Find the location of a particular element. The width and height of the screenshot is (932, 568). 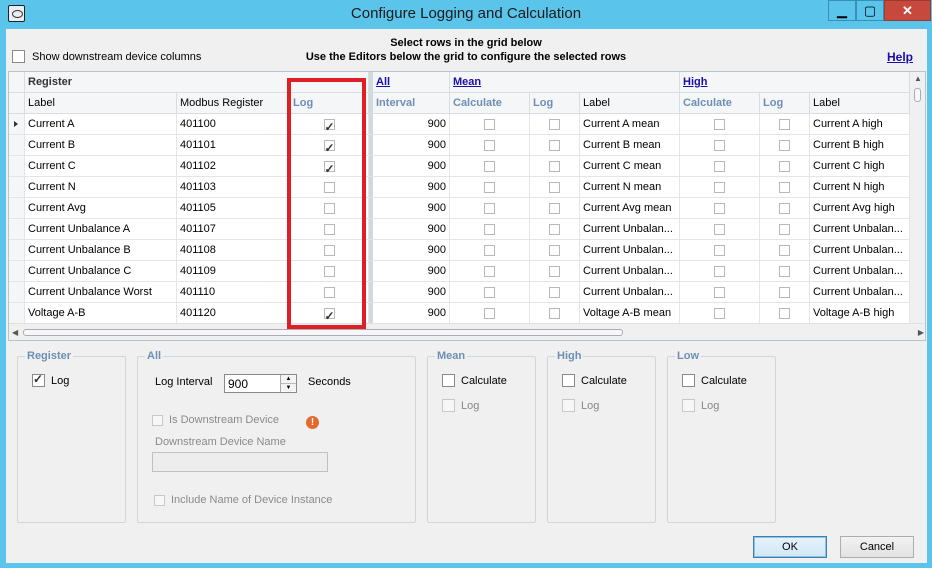

minimize-button: ▁ is located at coordinates (842, 10).